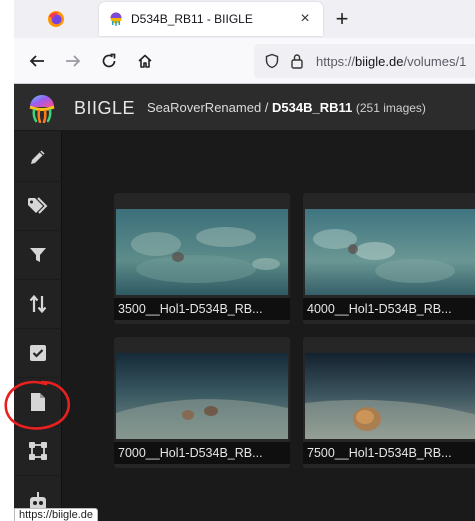 The height and width of the screenshot is (521, 475). What do you see at coordinates (336, 61) in the screenshot?
I see `url-prefix: https://` at bounding box center [336, 61].